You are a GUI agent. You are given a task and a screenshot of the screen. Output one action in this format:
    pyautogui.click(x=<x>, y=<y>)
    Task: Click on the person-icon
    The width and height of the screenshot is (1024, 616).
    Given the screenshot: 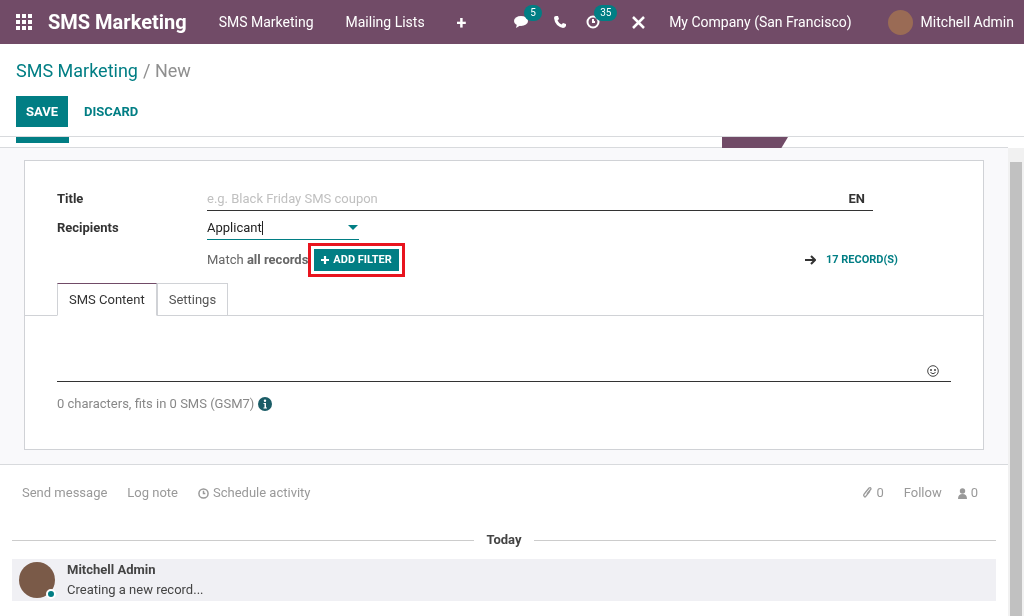 What is the action you would take?
    pyautogui.click(x=962, y=493)
    